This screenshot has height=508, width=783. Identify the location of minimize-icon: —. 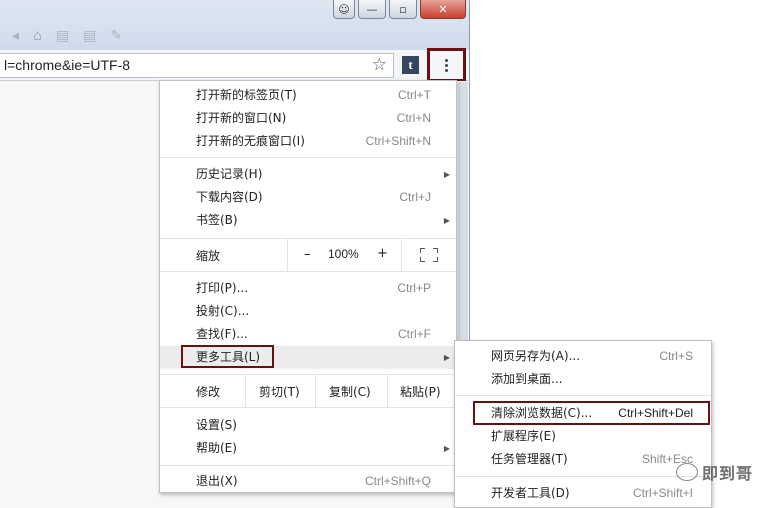
(372, 9).